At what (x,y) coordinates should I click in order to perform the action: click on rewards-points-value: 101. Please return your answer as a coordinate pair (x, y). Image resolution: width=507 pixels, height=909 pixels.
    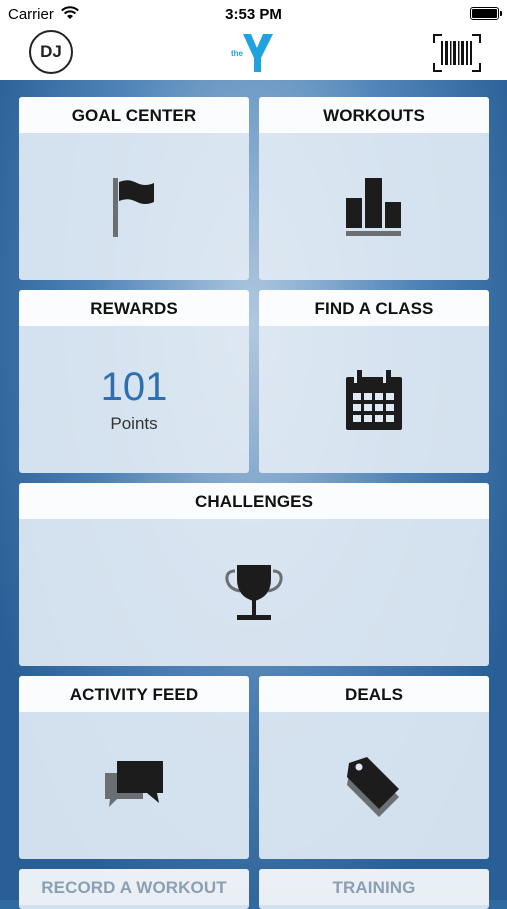
    Looking at the image, I should click on (134, 386).